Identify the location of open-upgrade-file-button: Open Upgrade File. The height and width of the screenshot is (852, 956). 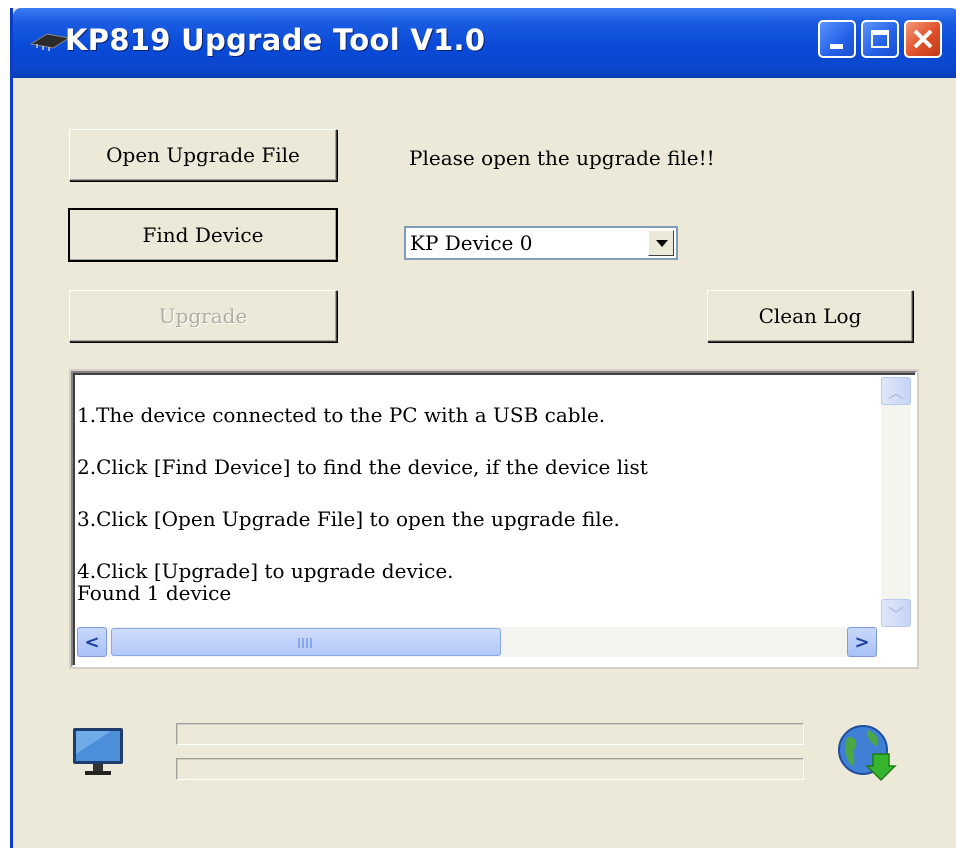
(203, 155).